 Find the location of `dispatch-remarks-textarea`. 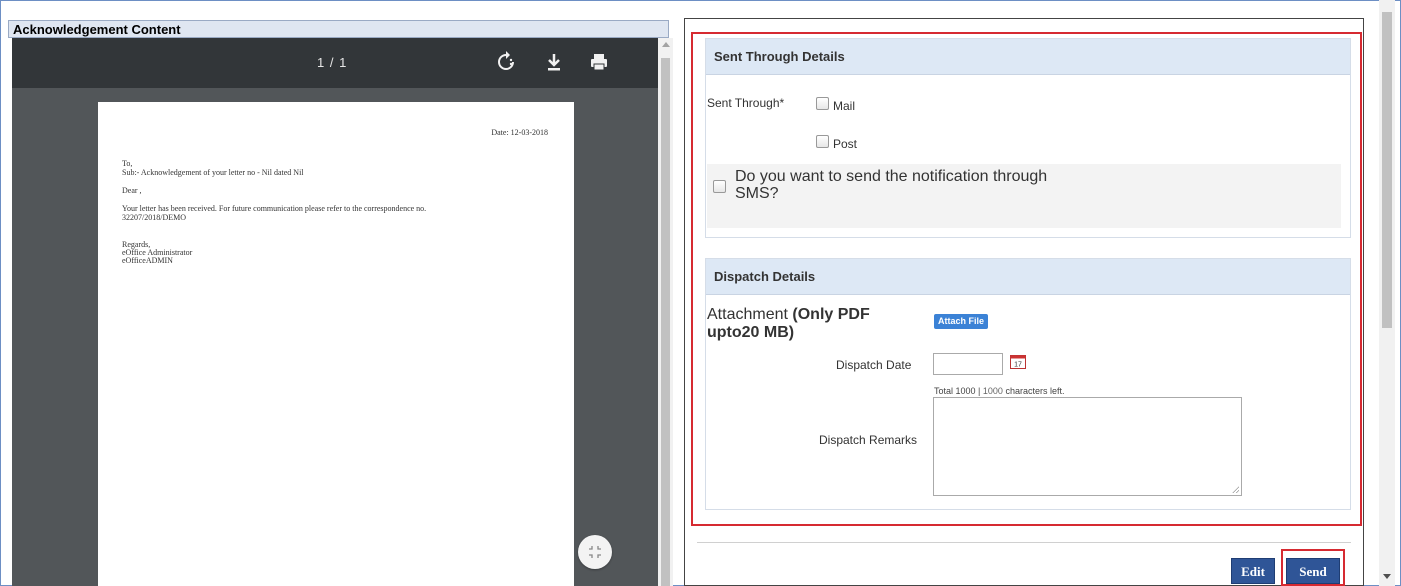

dispatch-remarks-textarea is located at coordinates (1087, 446).